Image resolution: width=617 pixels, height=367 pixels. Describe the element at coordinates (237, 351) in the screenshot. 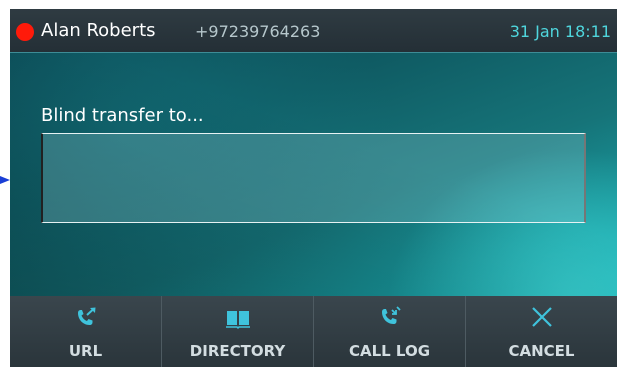

I see `directory-label: DIRECTORY` at that location.